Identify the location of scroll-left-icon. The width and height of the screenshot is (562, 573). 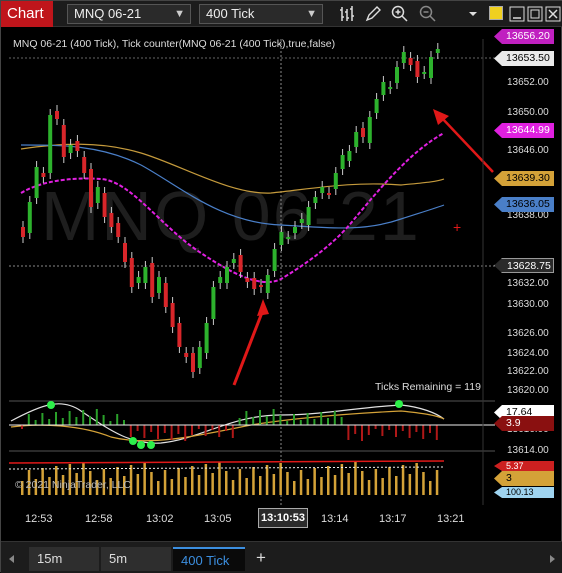
(12, 559).